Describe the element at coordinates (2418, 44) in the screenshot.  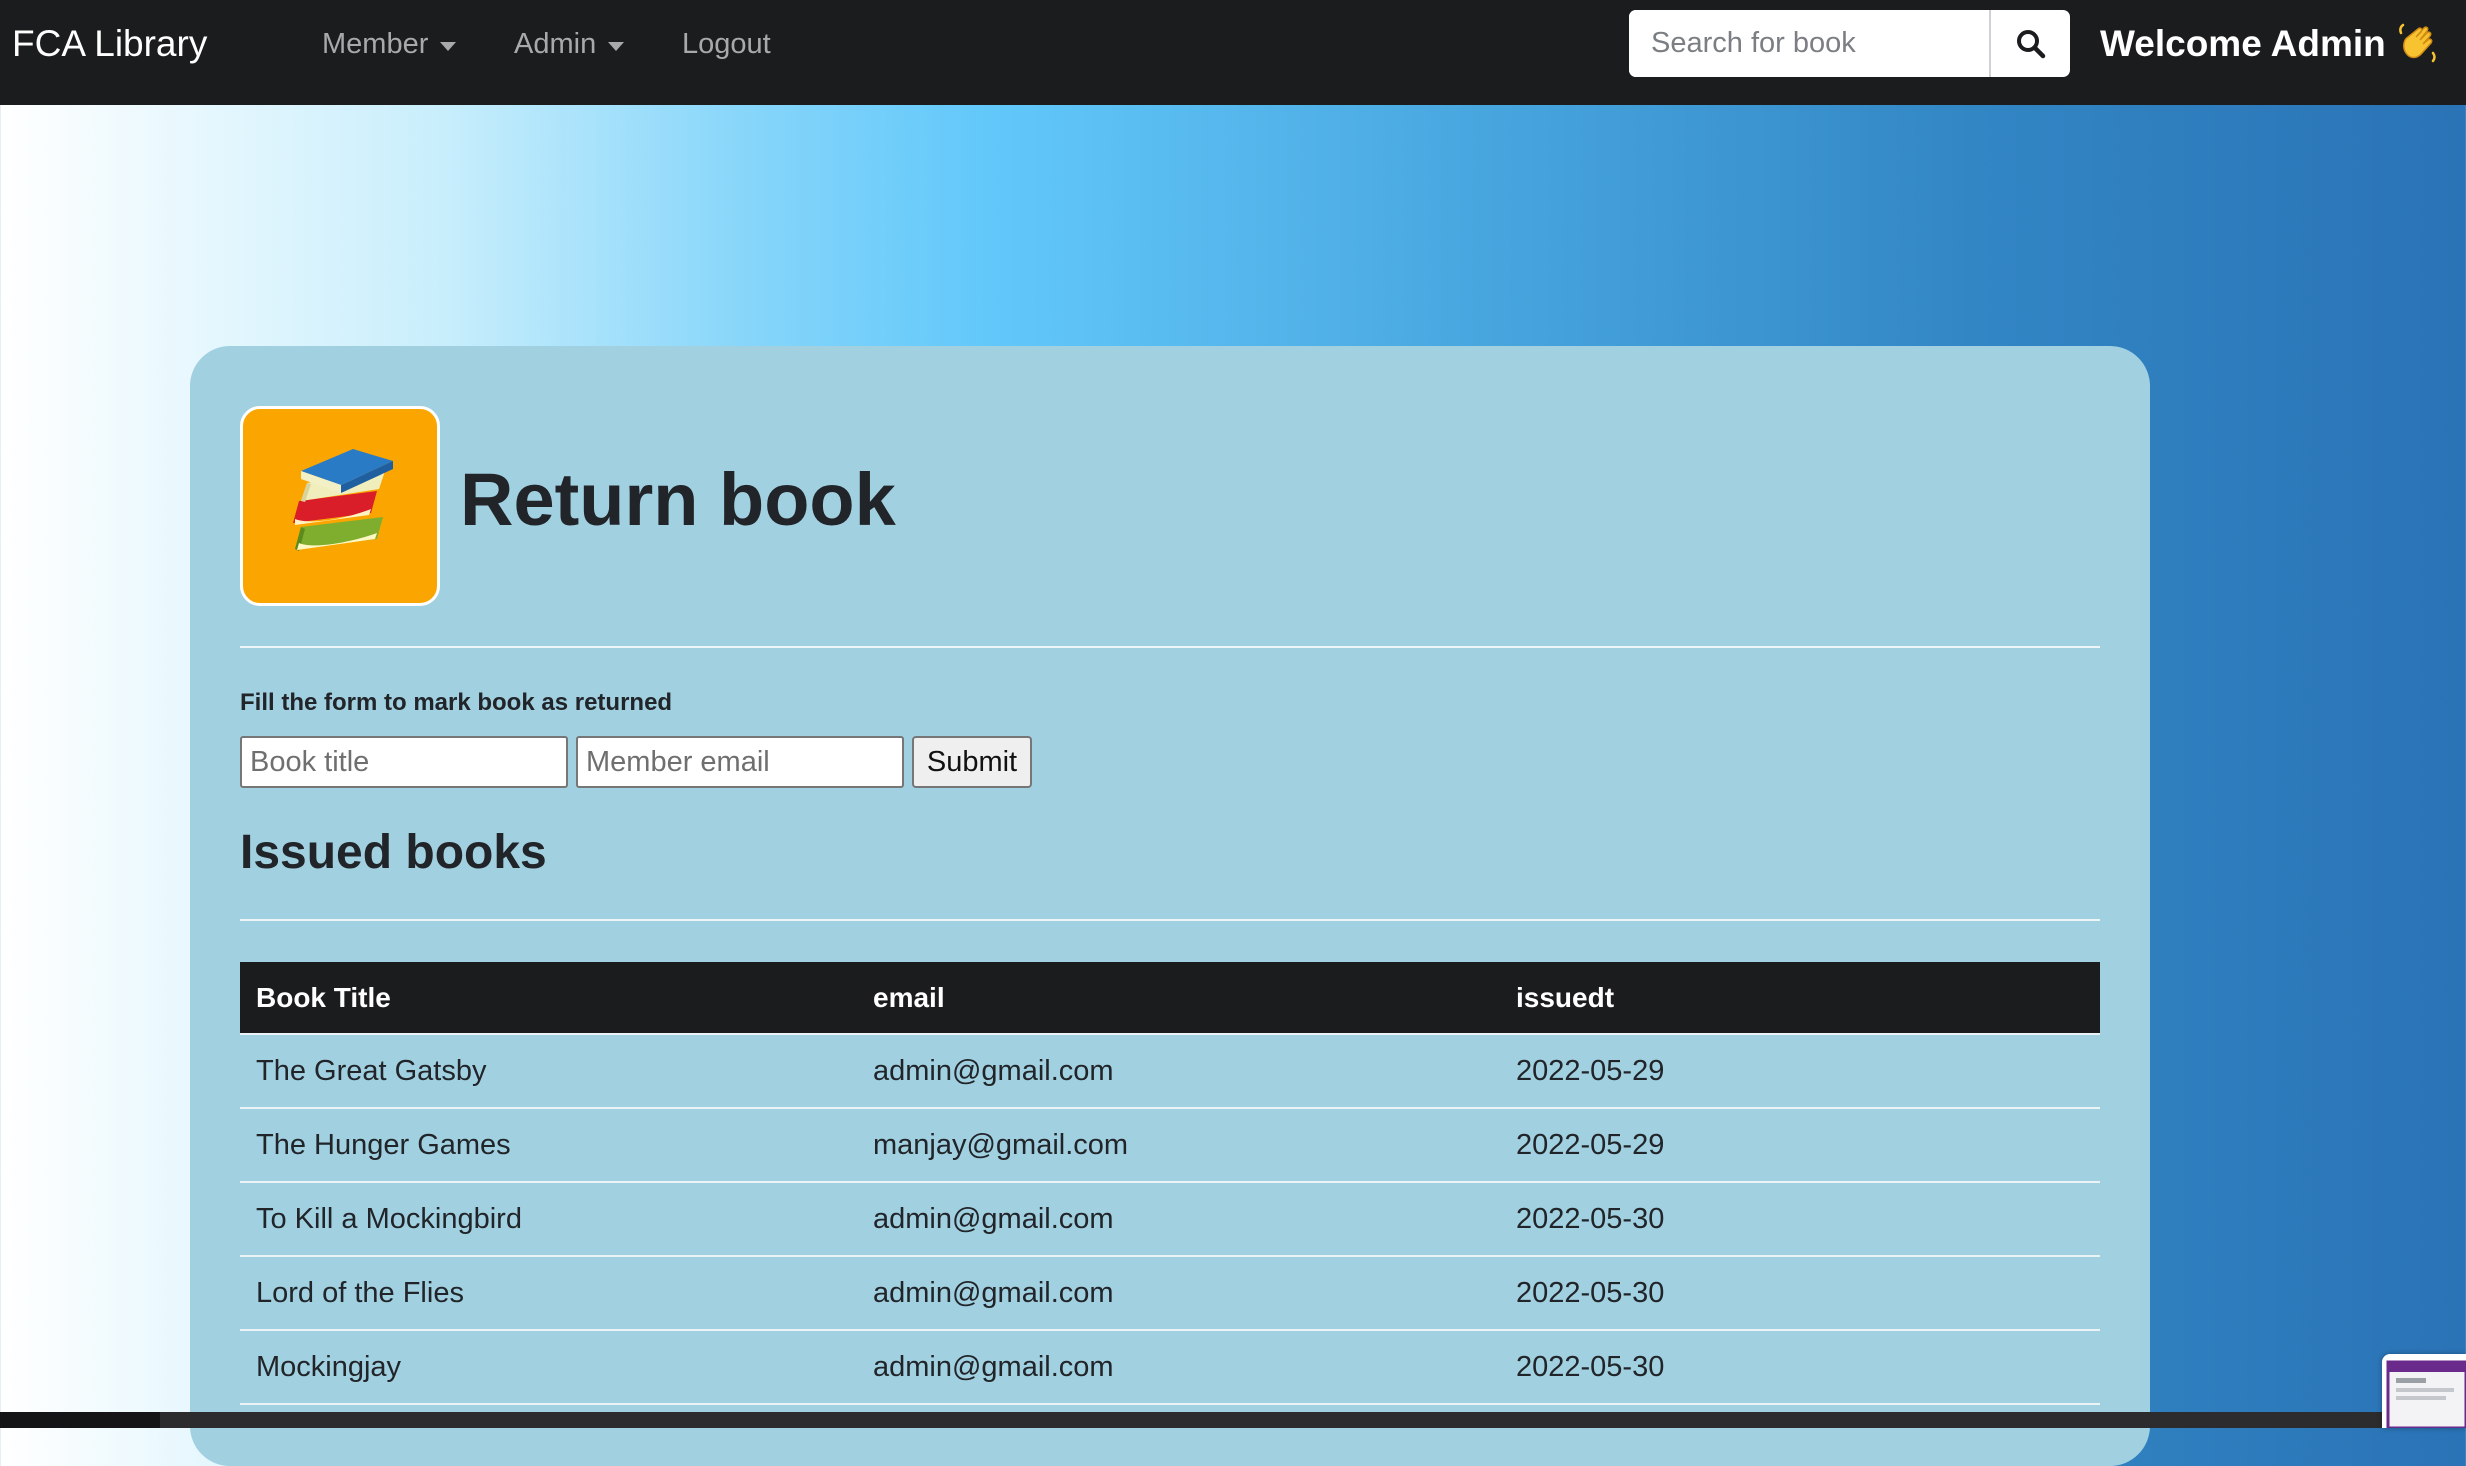
I see `waving-hand-icon` at that location.